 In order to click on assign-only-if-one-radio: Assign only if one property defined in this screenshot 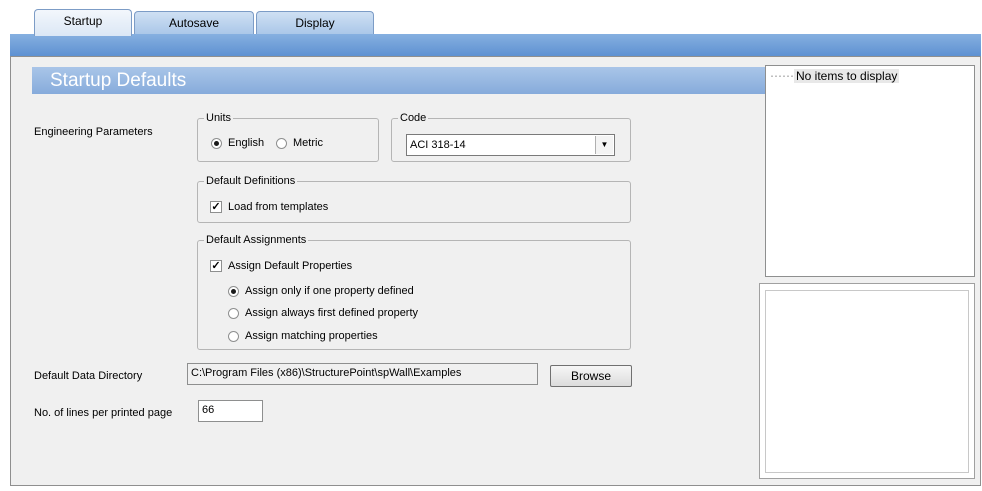, I will do `click(321, 291)`.